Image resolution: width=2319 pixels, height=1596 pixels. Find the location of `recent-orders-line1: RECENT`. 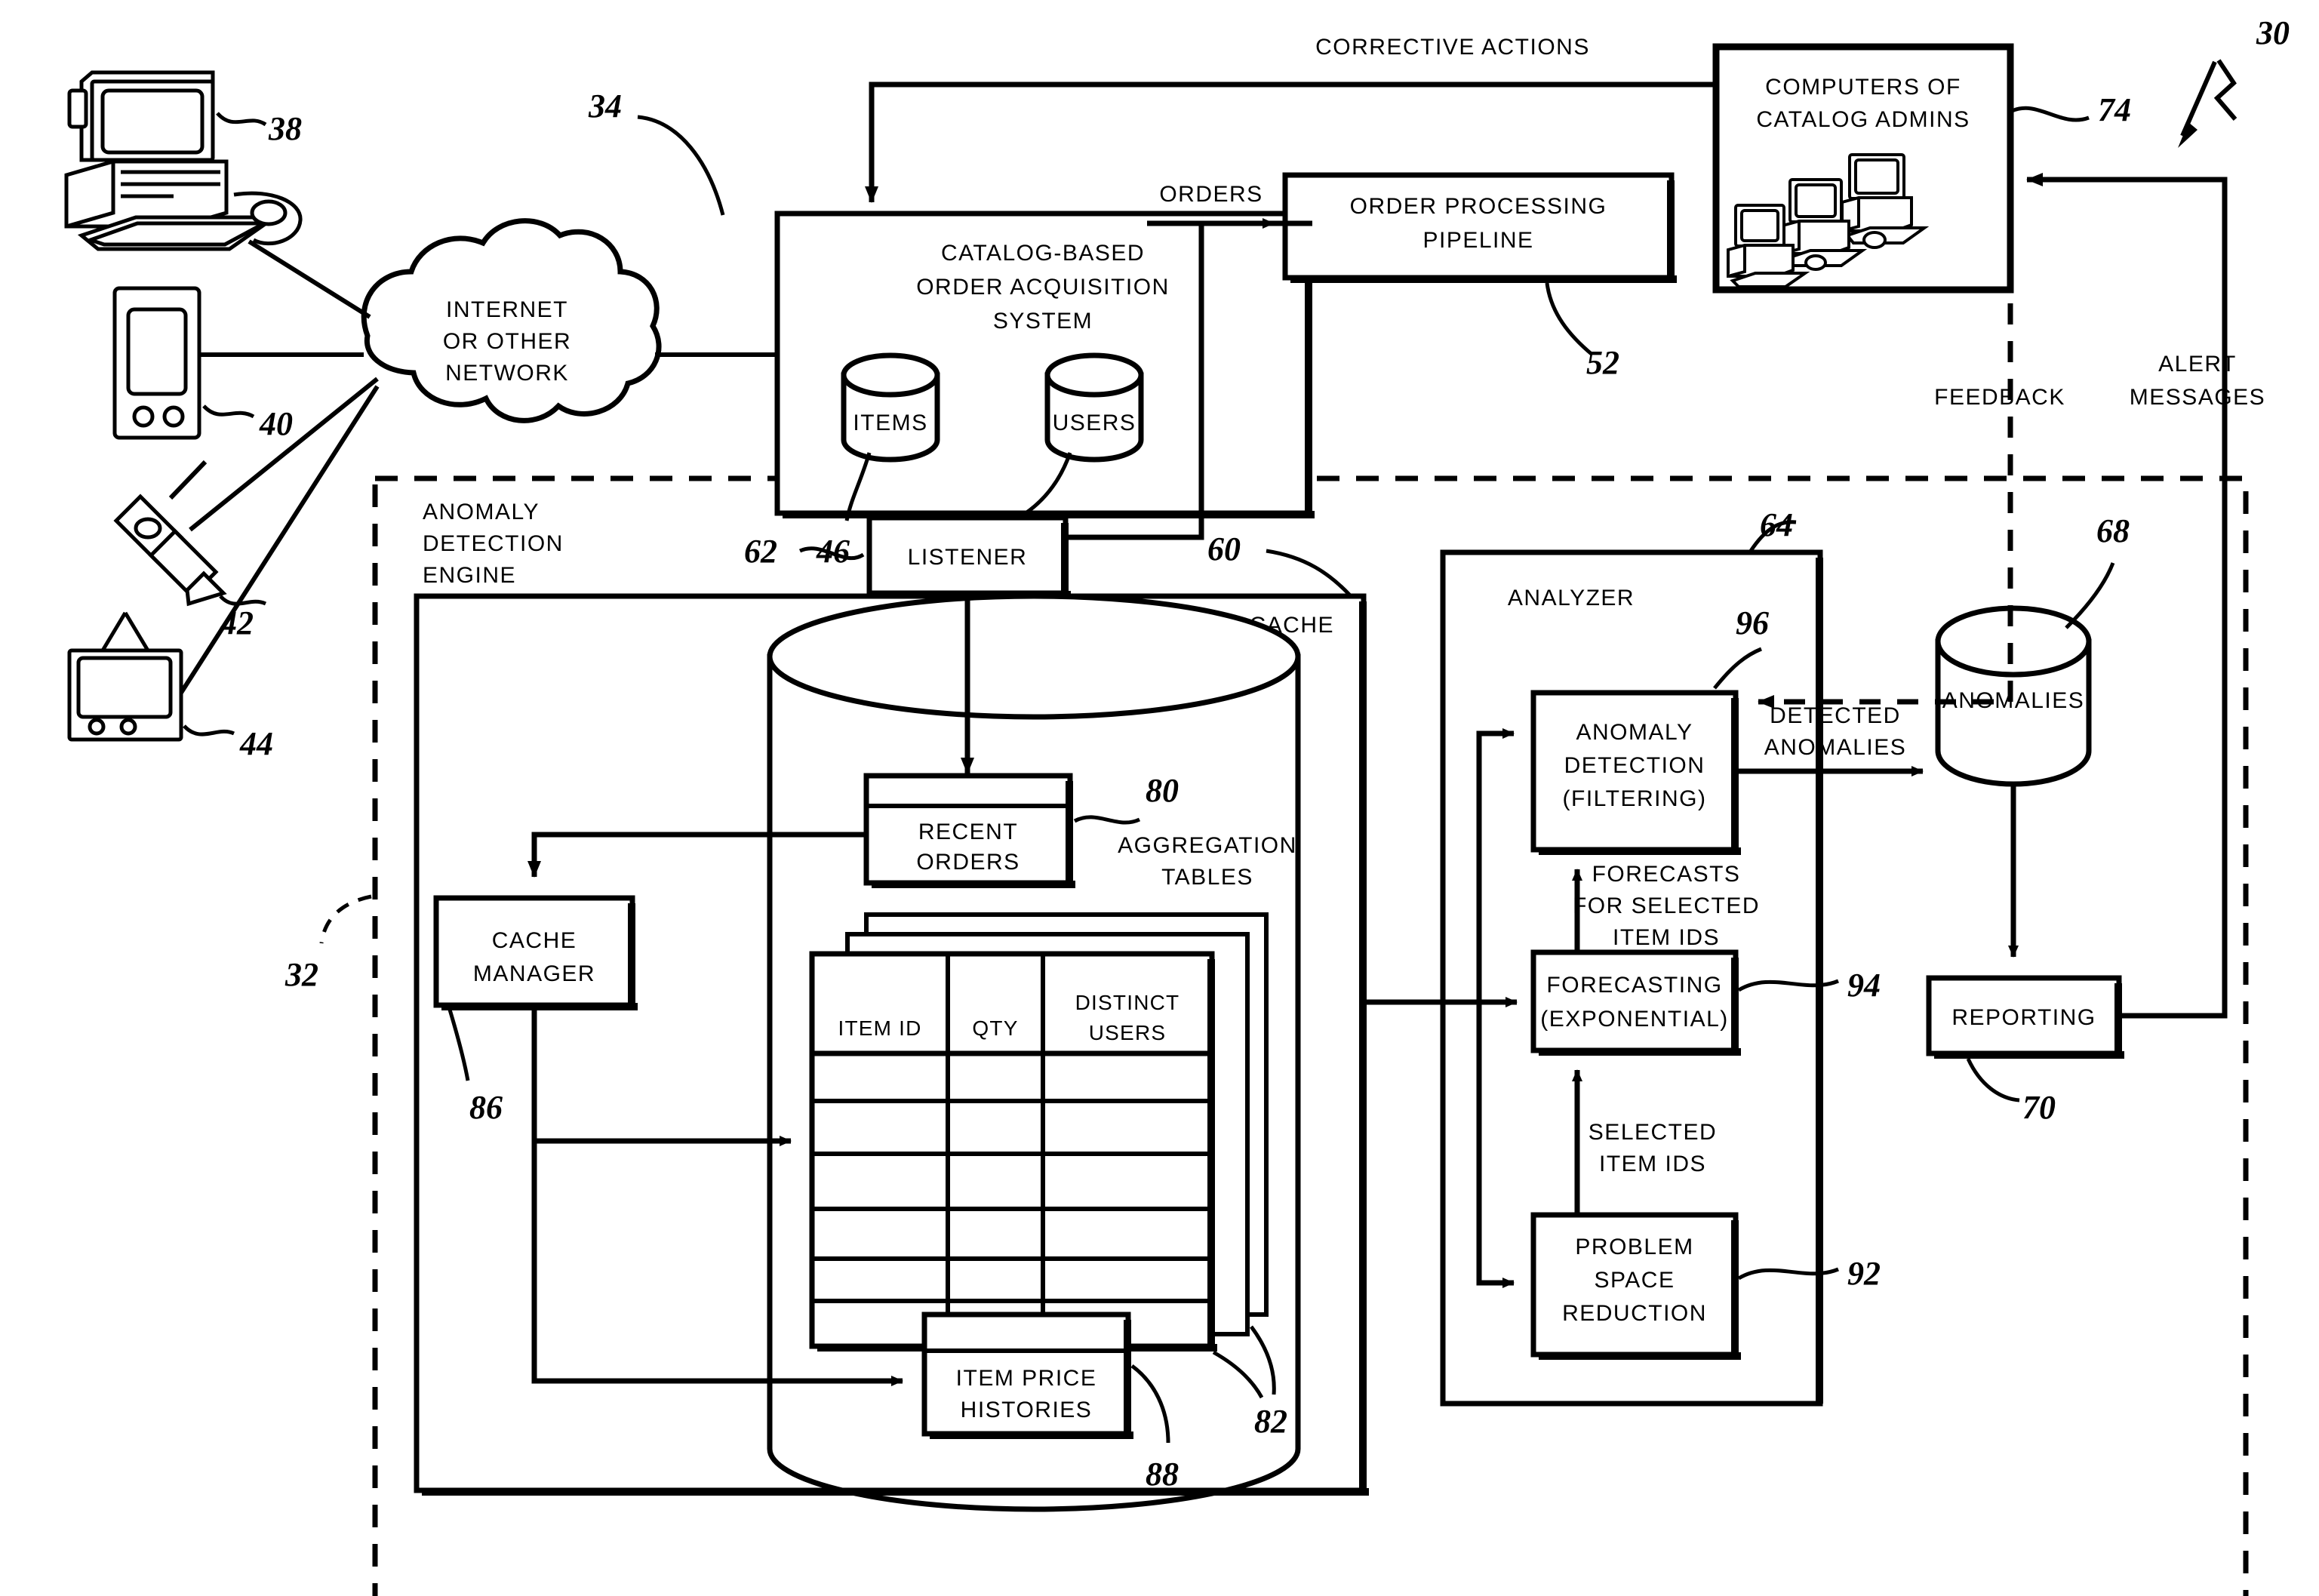

recent-orders-line1: RECENT is located at coordinates (968, 832).